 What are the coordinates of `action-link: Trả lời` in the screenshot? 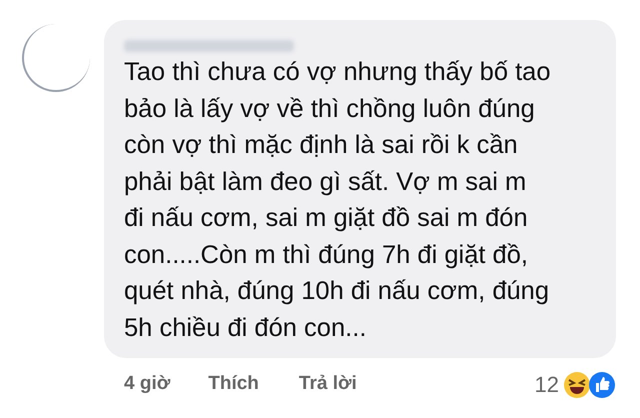 It's located at (327, 384).